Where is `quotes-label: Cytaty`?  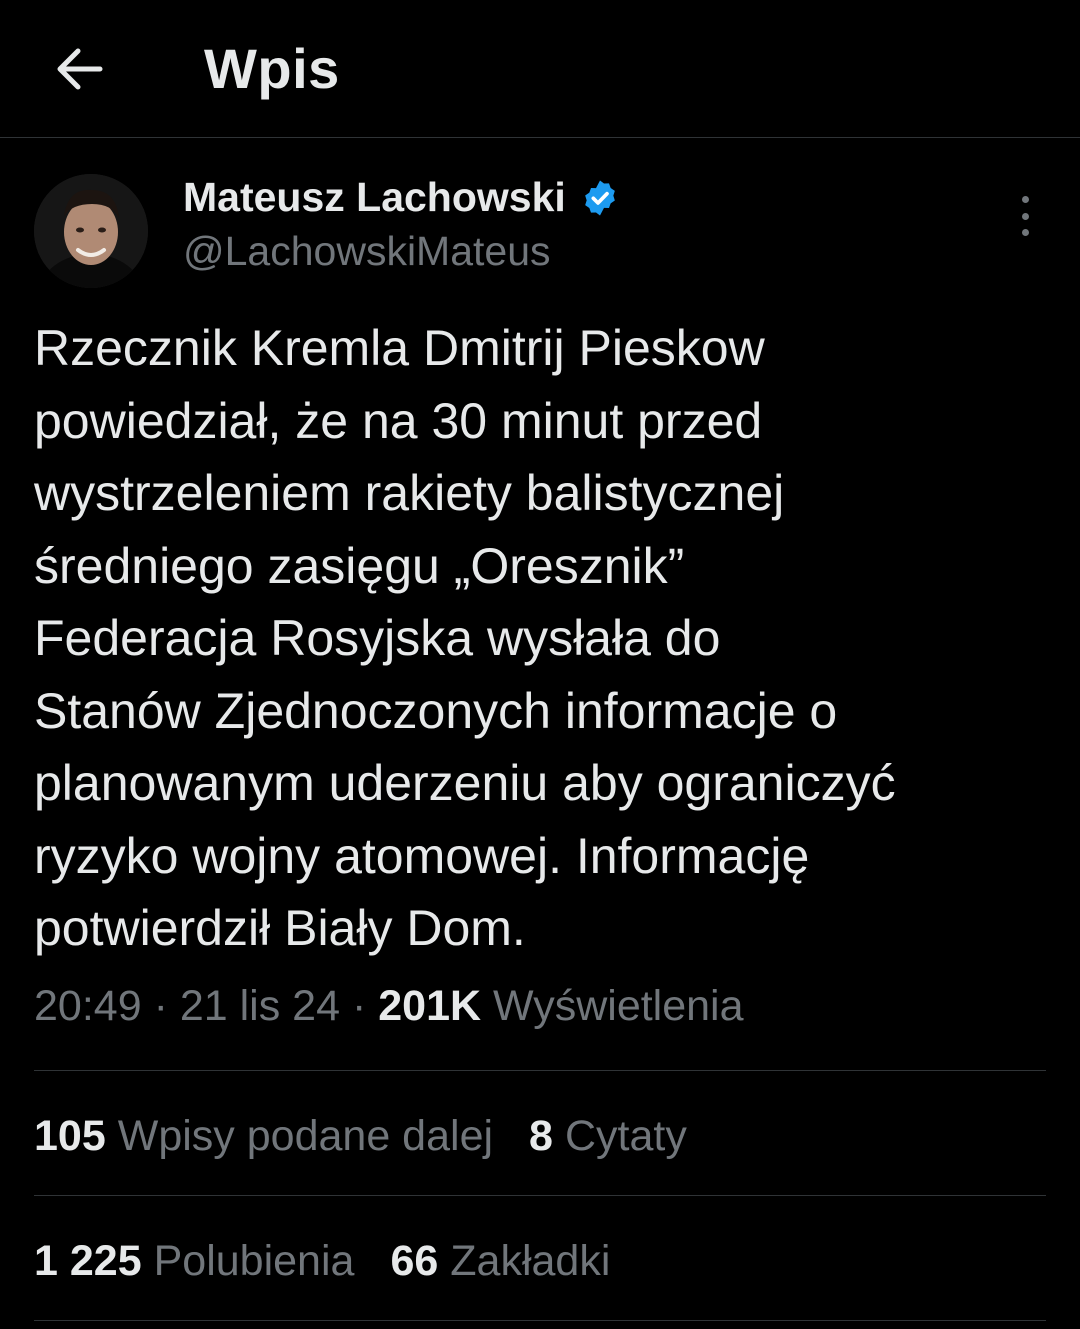
quotes-label: Cytaty is located at coordinates (625, 1136).